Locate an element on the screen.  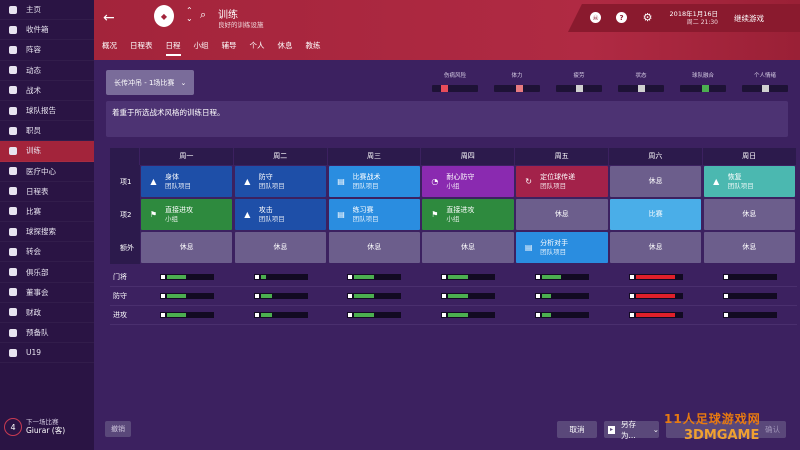
sidebar-item-label: 董事会 is located at coordinates (37, 292).